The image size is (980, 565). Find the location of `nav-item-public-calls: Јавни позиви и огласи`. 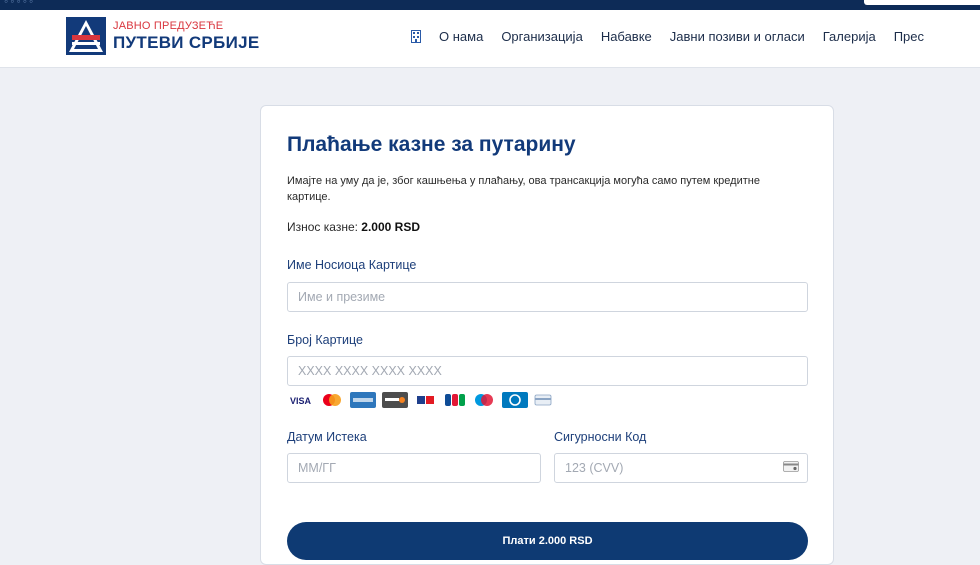

nav-item-public-calls: Јавни позиви и огласи is located at coordinates (737, 36).